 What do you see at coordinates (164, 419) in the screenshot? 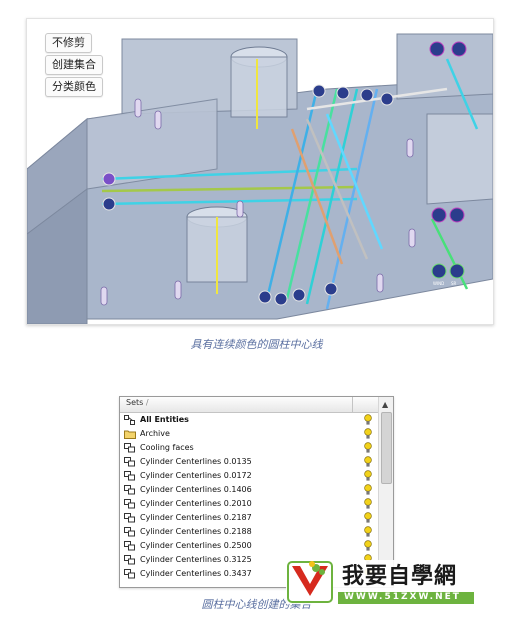
I see `set-label: All Entities` at bounding box center [164, 419].